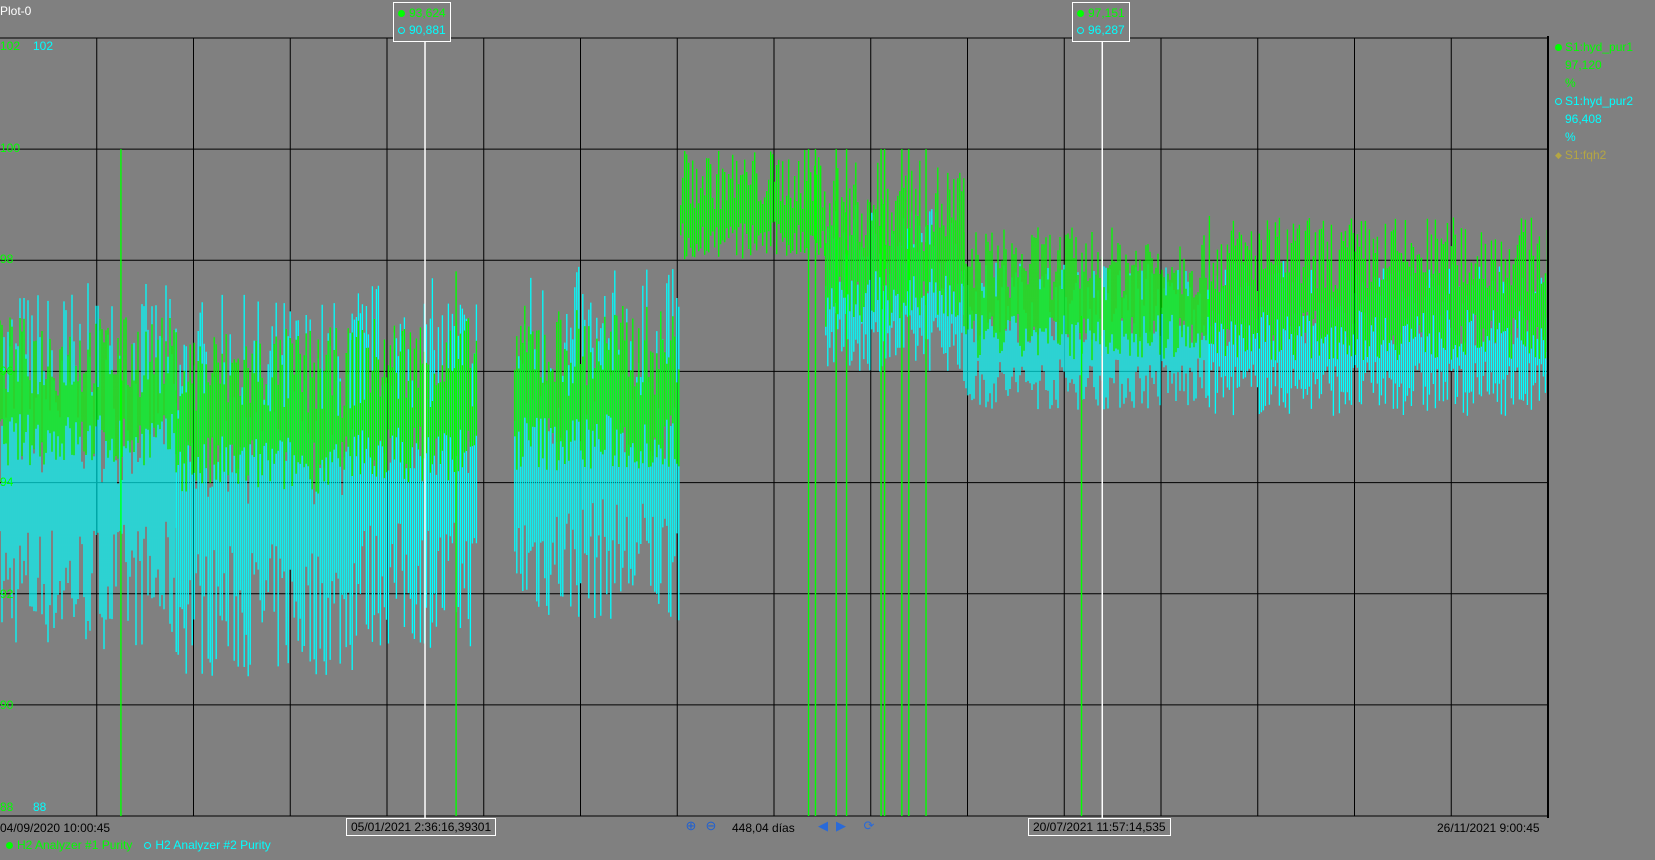 This screenshot has height=860, width=1655. Describe the element at coordinates (74, 845) in the screenshot. I see `bottom-legend-series1: H2 Analyzer #1 Purity` at that location.